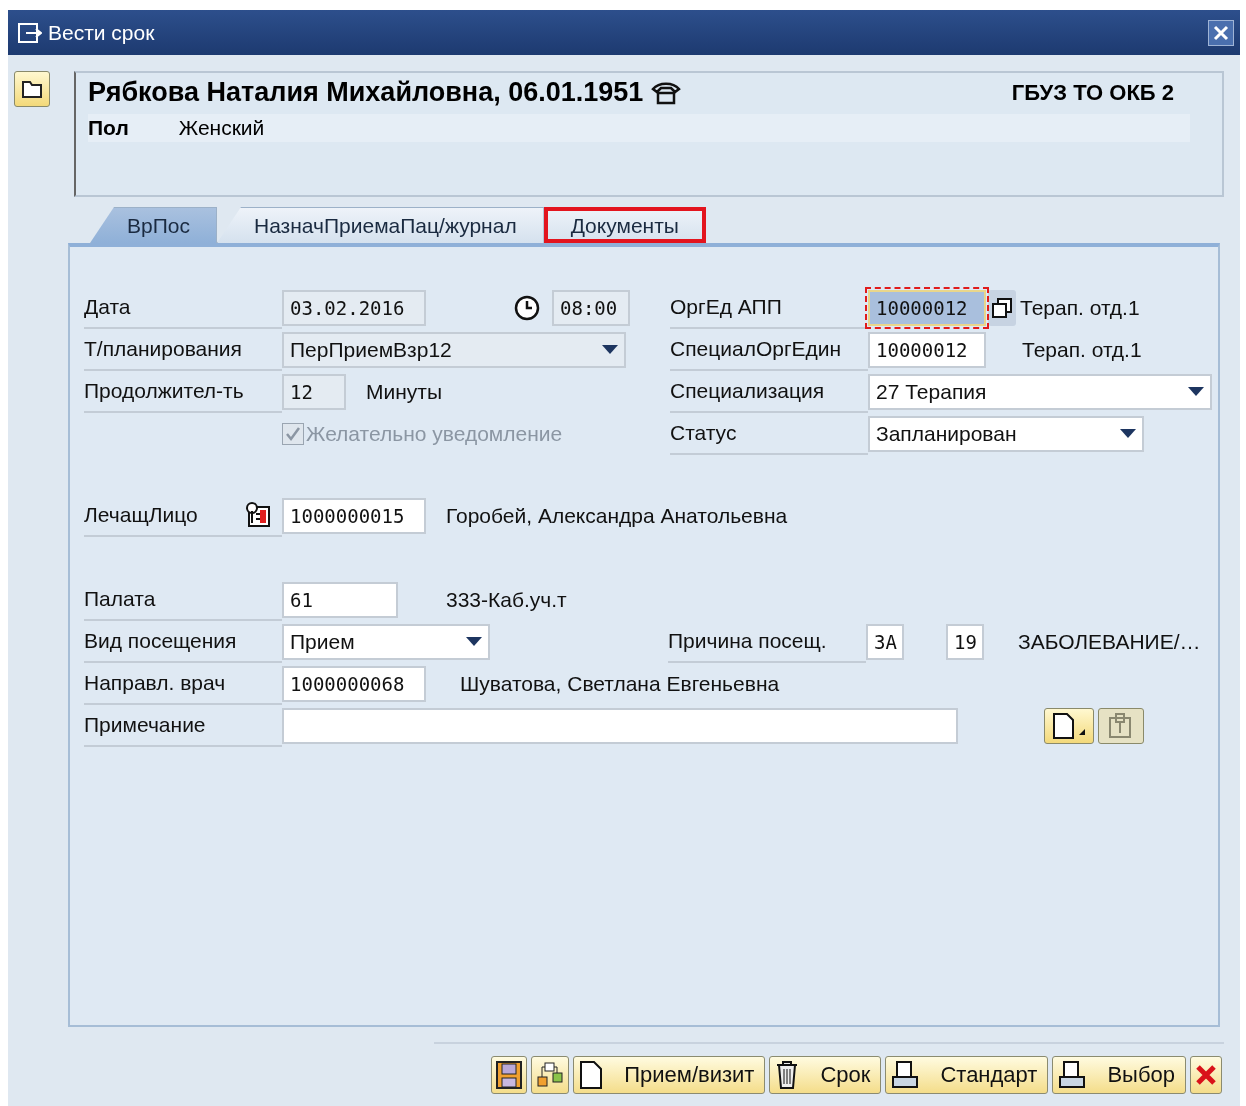 The image size is (1246, 1106). Describe the element at coordinates (1006, 434) in the screenshot. I see `status-dropdown: Запланирован` at that location.